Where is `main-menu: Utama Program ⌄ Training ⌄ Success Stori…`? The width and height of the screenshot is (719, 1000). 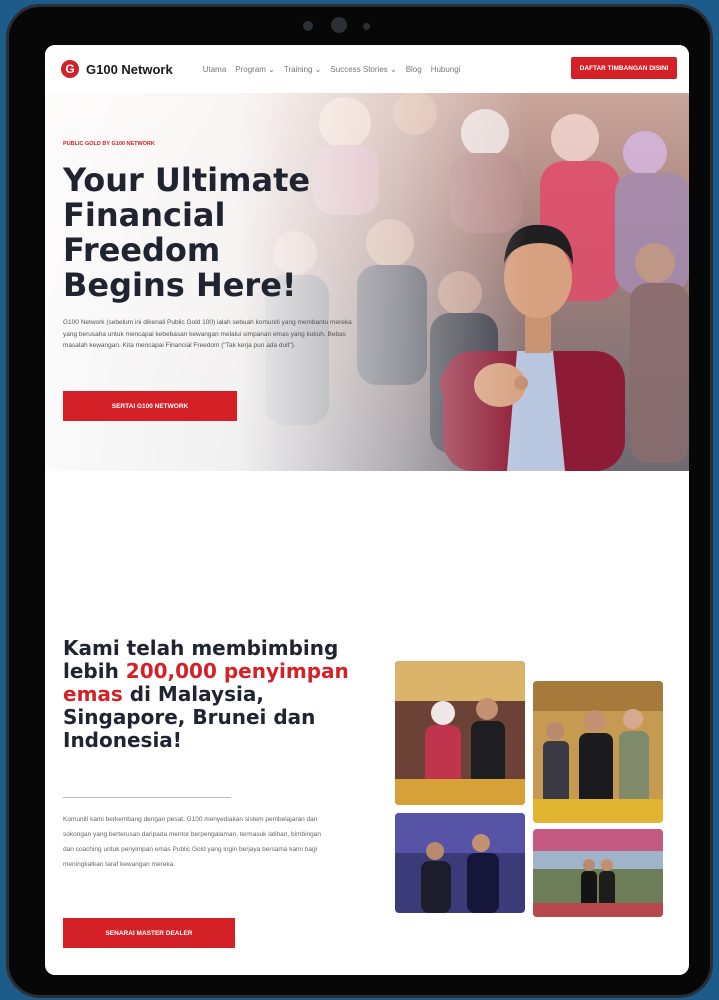 main-menu: Utama Program ⌄ Training ⌄ Success Stori… is located at coordinates (332, 69).